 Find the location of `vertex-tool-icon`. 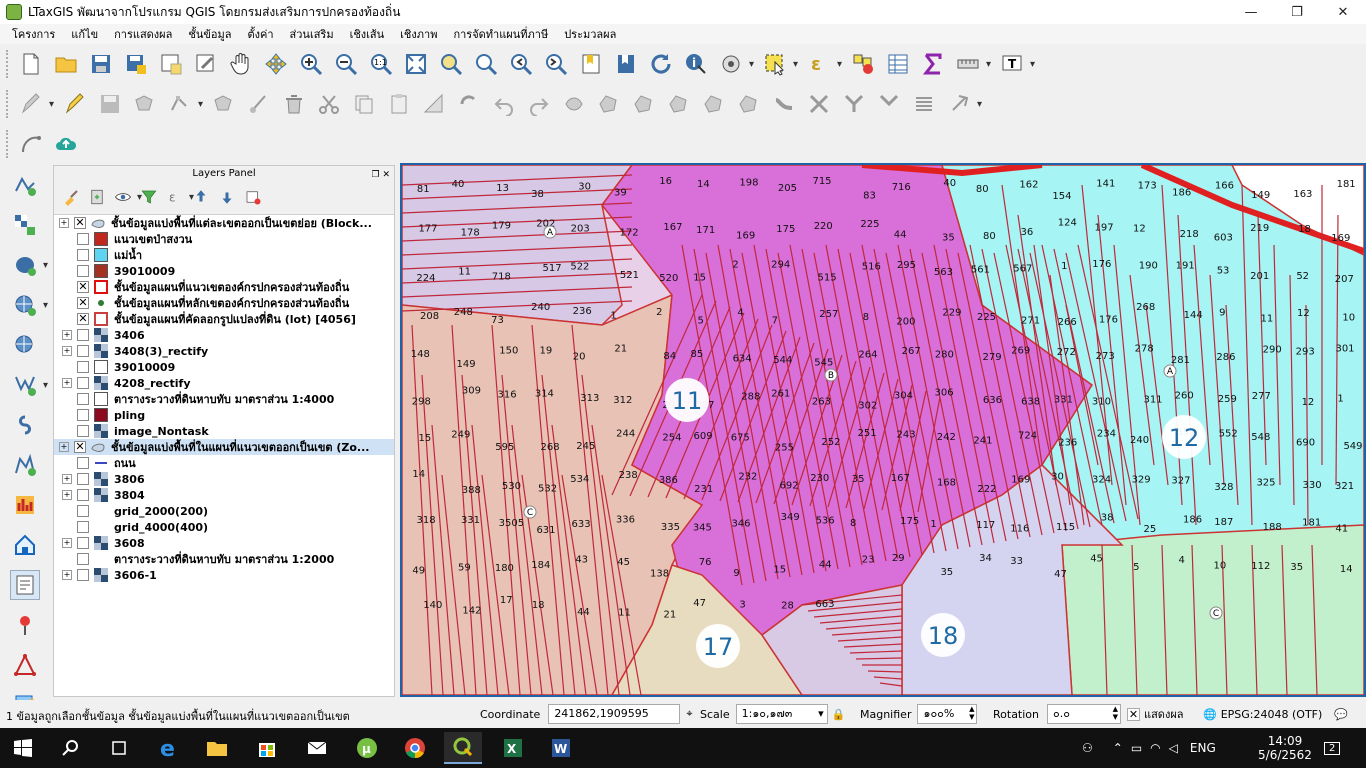

vertex-tool-icon is located at coordinates (184, 104).